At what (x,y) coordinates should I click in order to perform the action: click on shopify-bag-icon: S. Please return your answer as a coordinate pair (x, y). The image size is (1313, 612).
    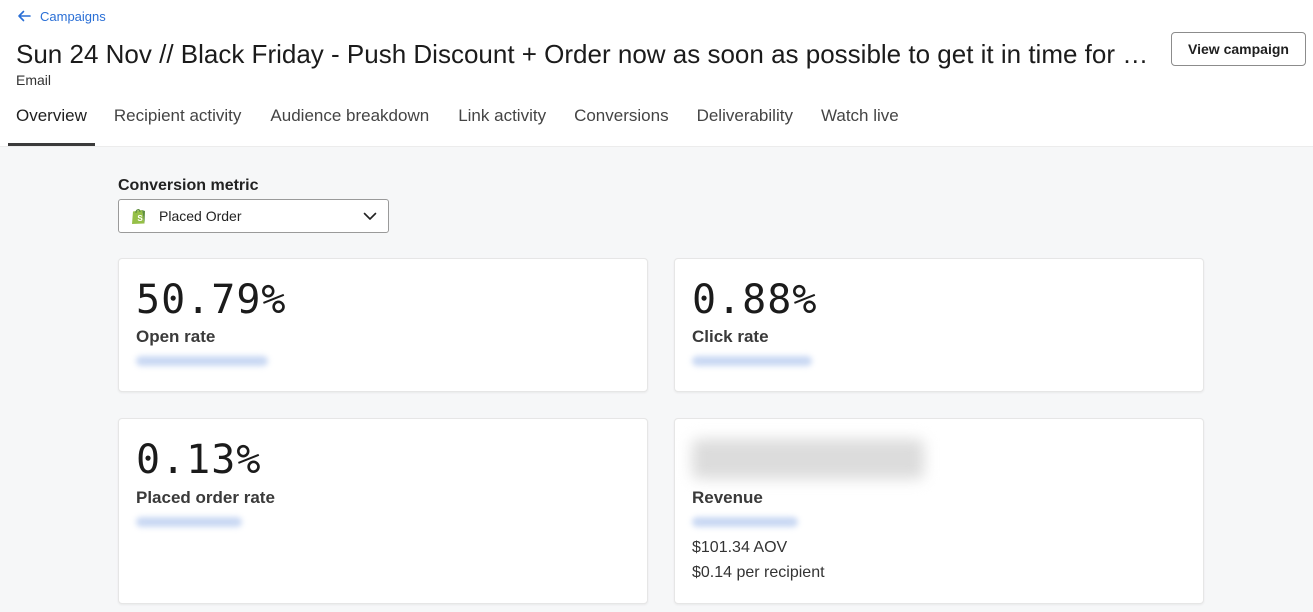
    Looking at the image, I should click on (138, 216).